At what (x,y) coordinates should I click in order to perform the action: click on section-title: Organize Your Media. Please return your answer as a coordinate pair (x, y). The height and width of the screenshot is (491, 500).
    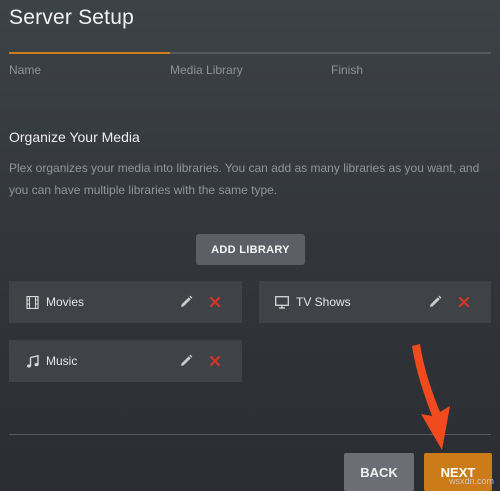
    Looking at the image, I should click on (74, 137).